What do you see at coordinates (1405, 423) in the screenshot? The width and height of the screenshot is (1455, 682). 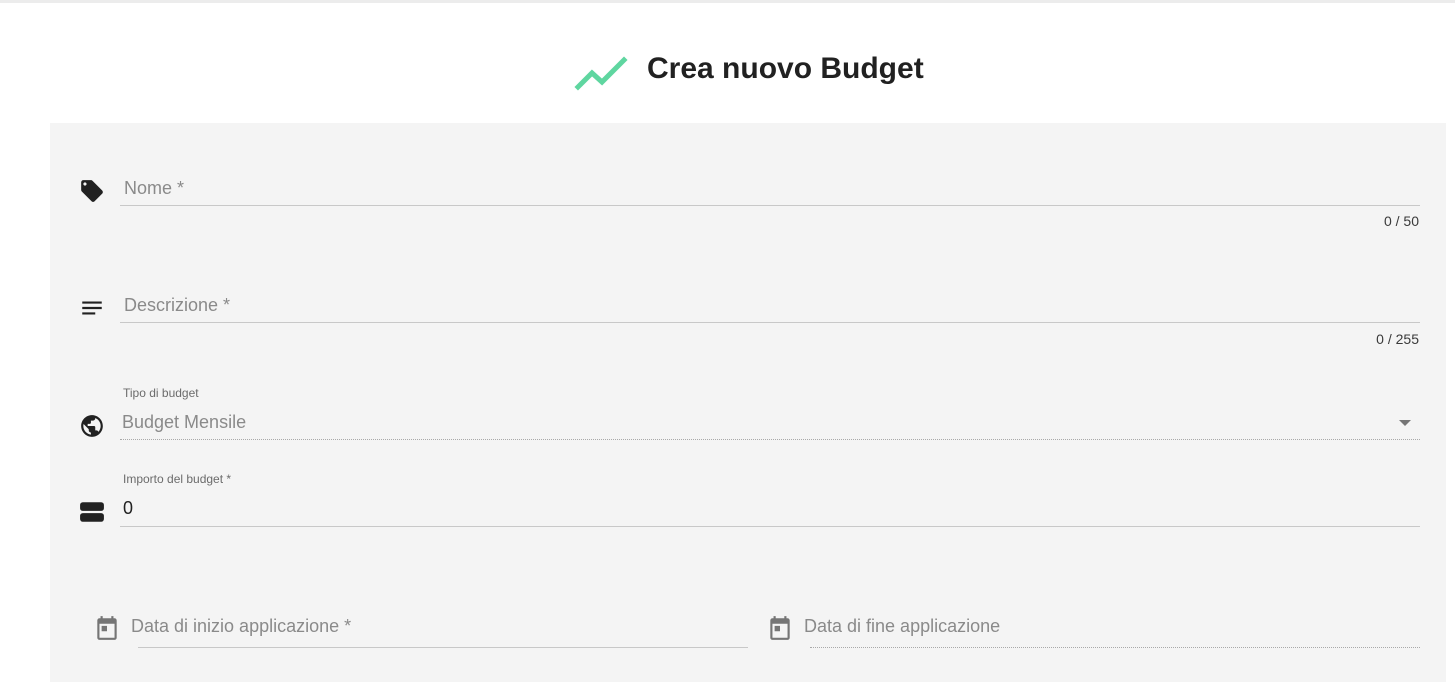 I see `chevron-down-icon` at bounding box center [1405, 423].